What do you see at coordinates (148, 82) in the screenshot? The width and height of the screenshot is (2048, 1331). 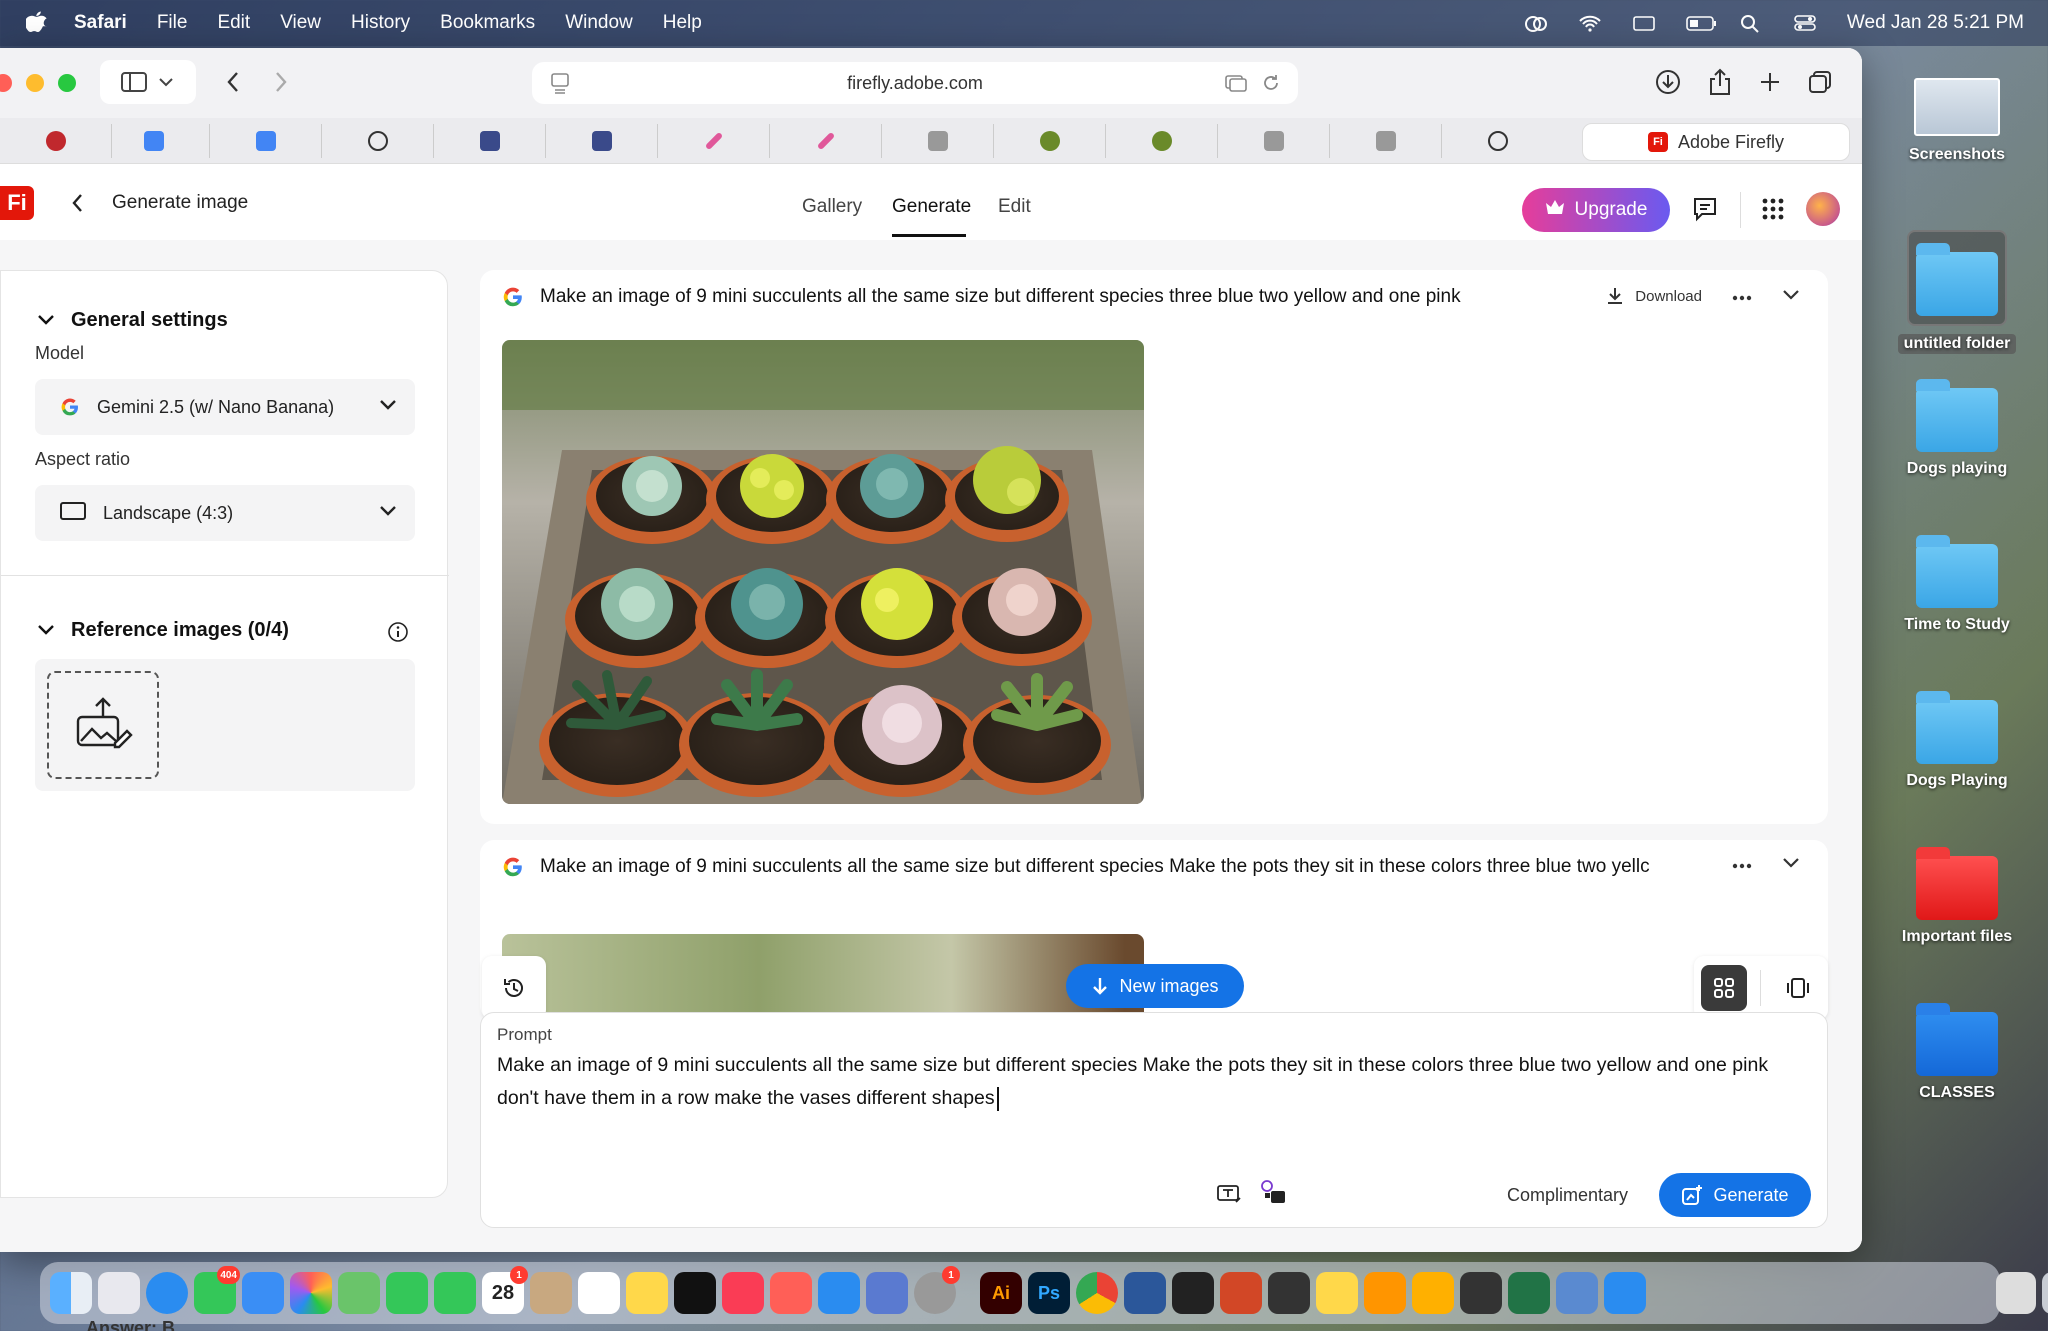 I see `sidebar-toggle-button` at bounding box center [148, 82].